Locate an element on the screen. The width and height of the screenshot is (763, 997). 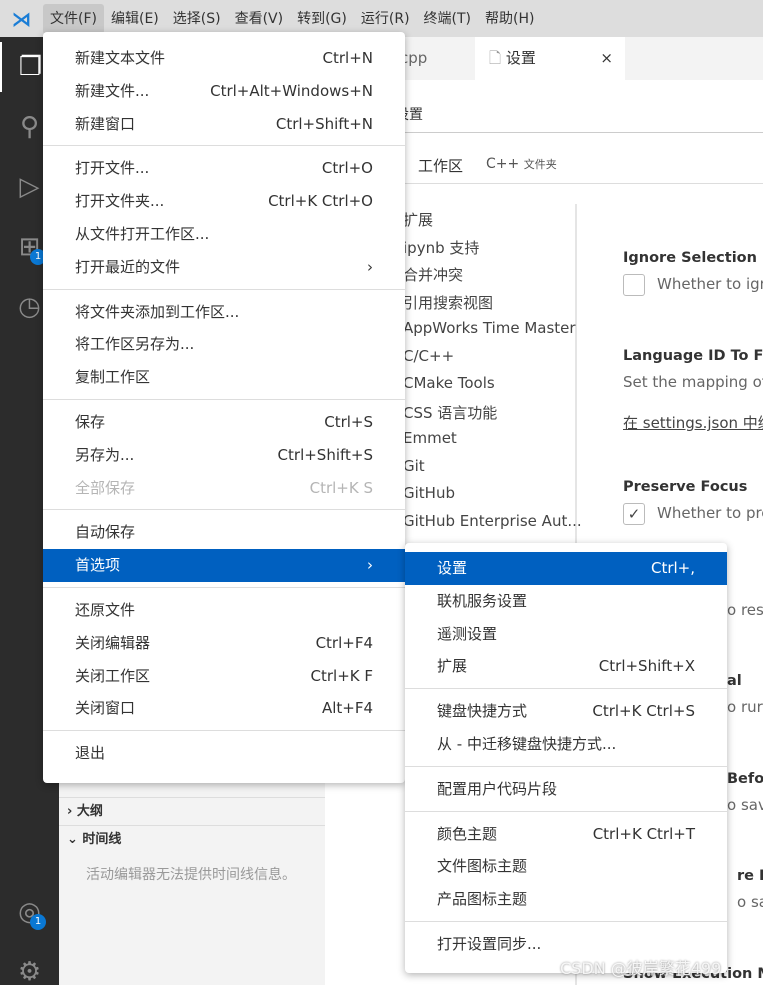
menu-item-label: 关闭编辑器 is located at coordinates (113, 642).